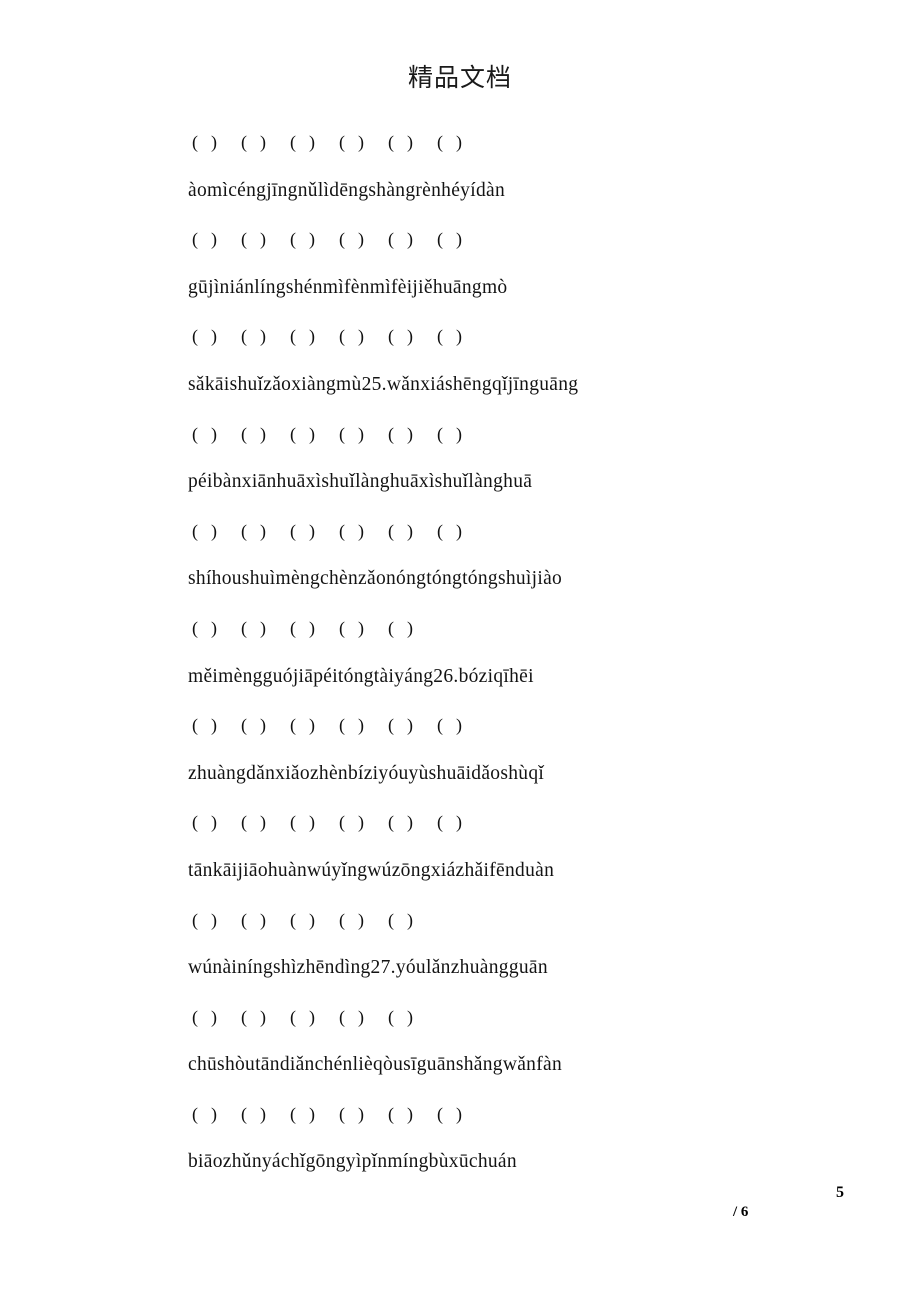  What do you see at coordinates (371, 870) in the screenshot?
I see `pinyin-line: tānkāijiāohuànwúyǐngwúzōngxiázhǎifēnduàn` at bounding box center [371, 870].